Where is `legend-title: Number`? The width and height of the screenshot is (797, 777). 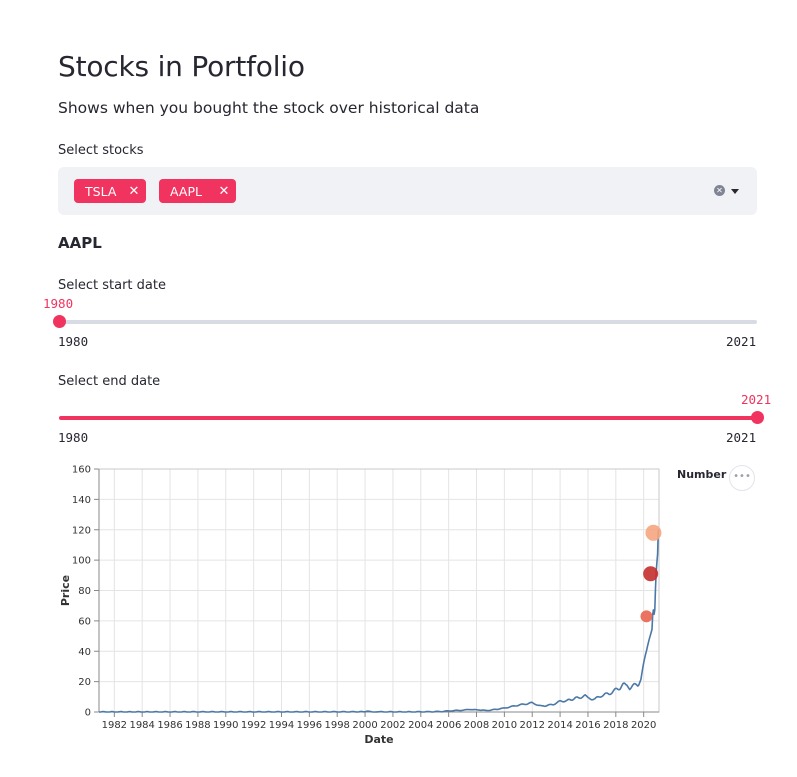
legend-title: Number is located at coordinates (702, 474).